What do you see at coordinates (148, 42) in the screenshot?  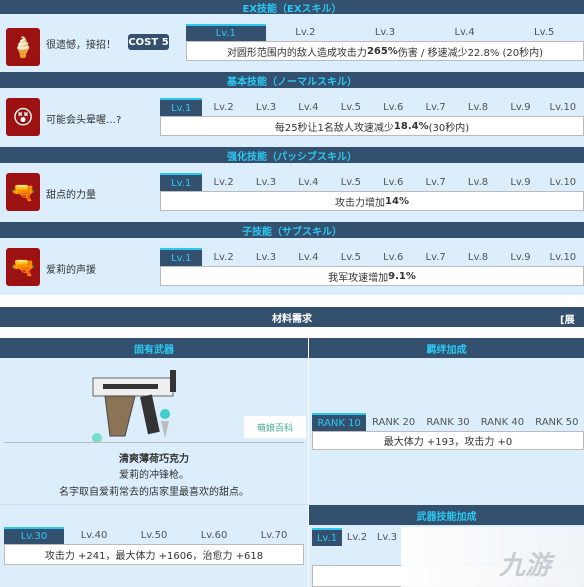 I see `cost-badge: COST 5` at bounding box center [148, 42].